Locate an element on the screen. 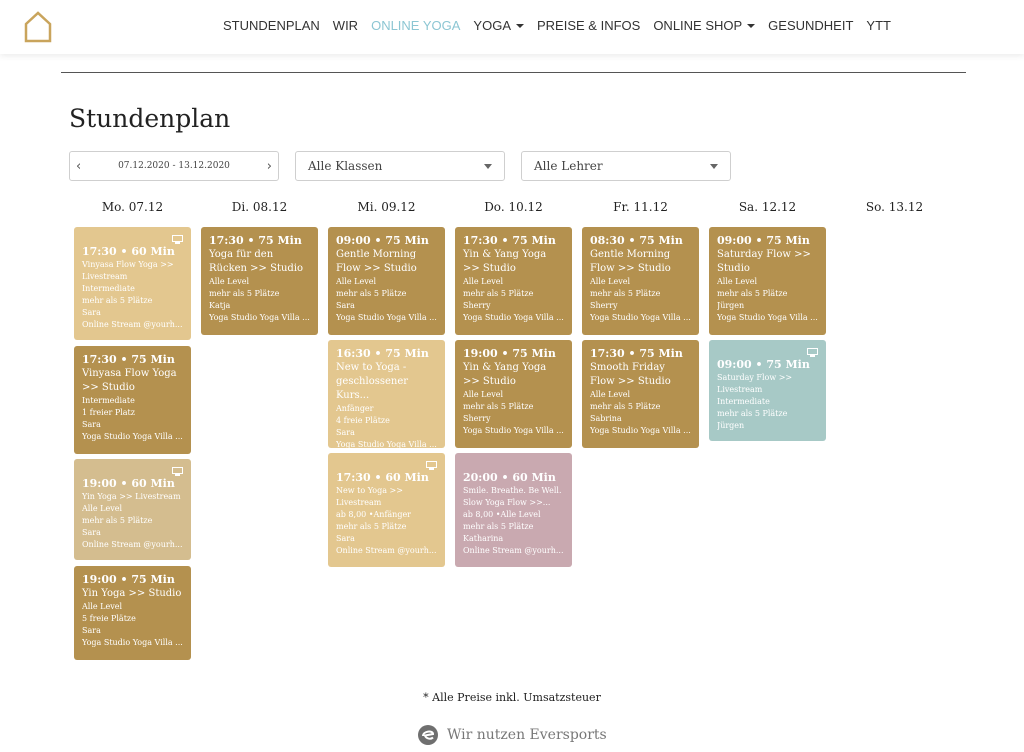 This screenshot has width=1024, height=752. class-name: Saturday Flow >> Livestream is located at coordinates (755, 383).